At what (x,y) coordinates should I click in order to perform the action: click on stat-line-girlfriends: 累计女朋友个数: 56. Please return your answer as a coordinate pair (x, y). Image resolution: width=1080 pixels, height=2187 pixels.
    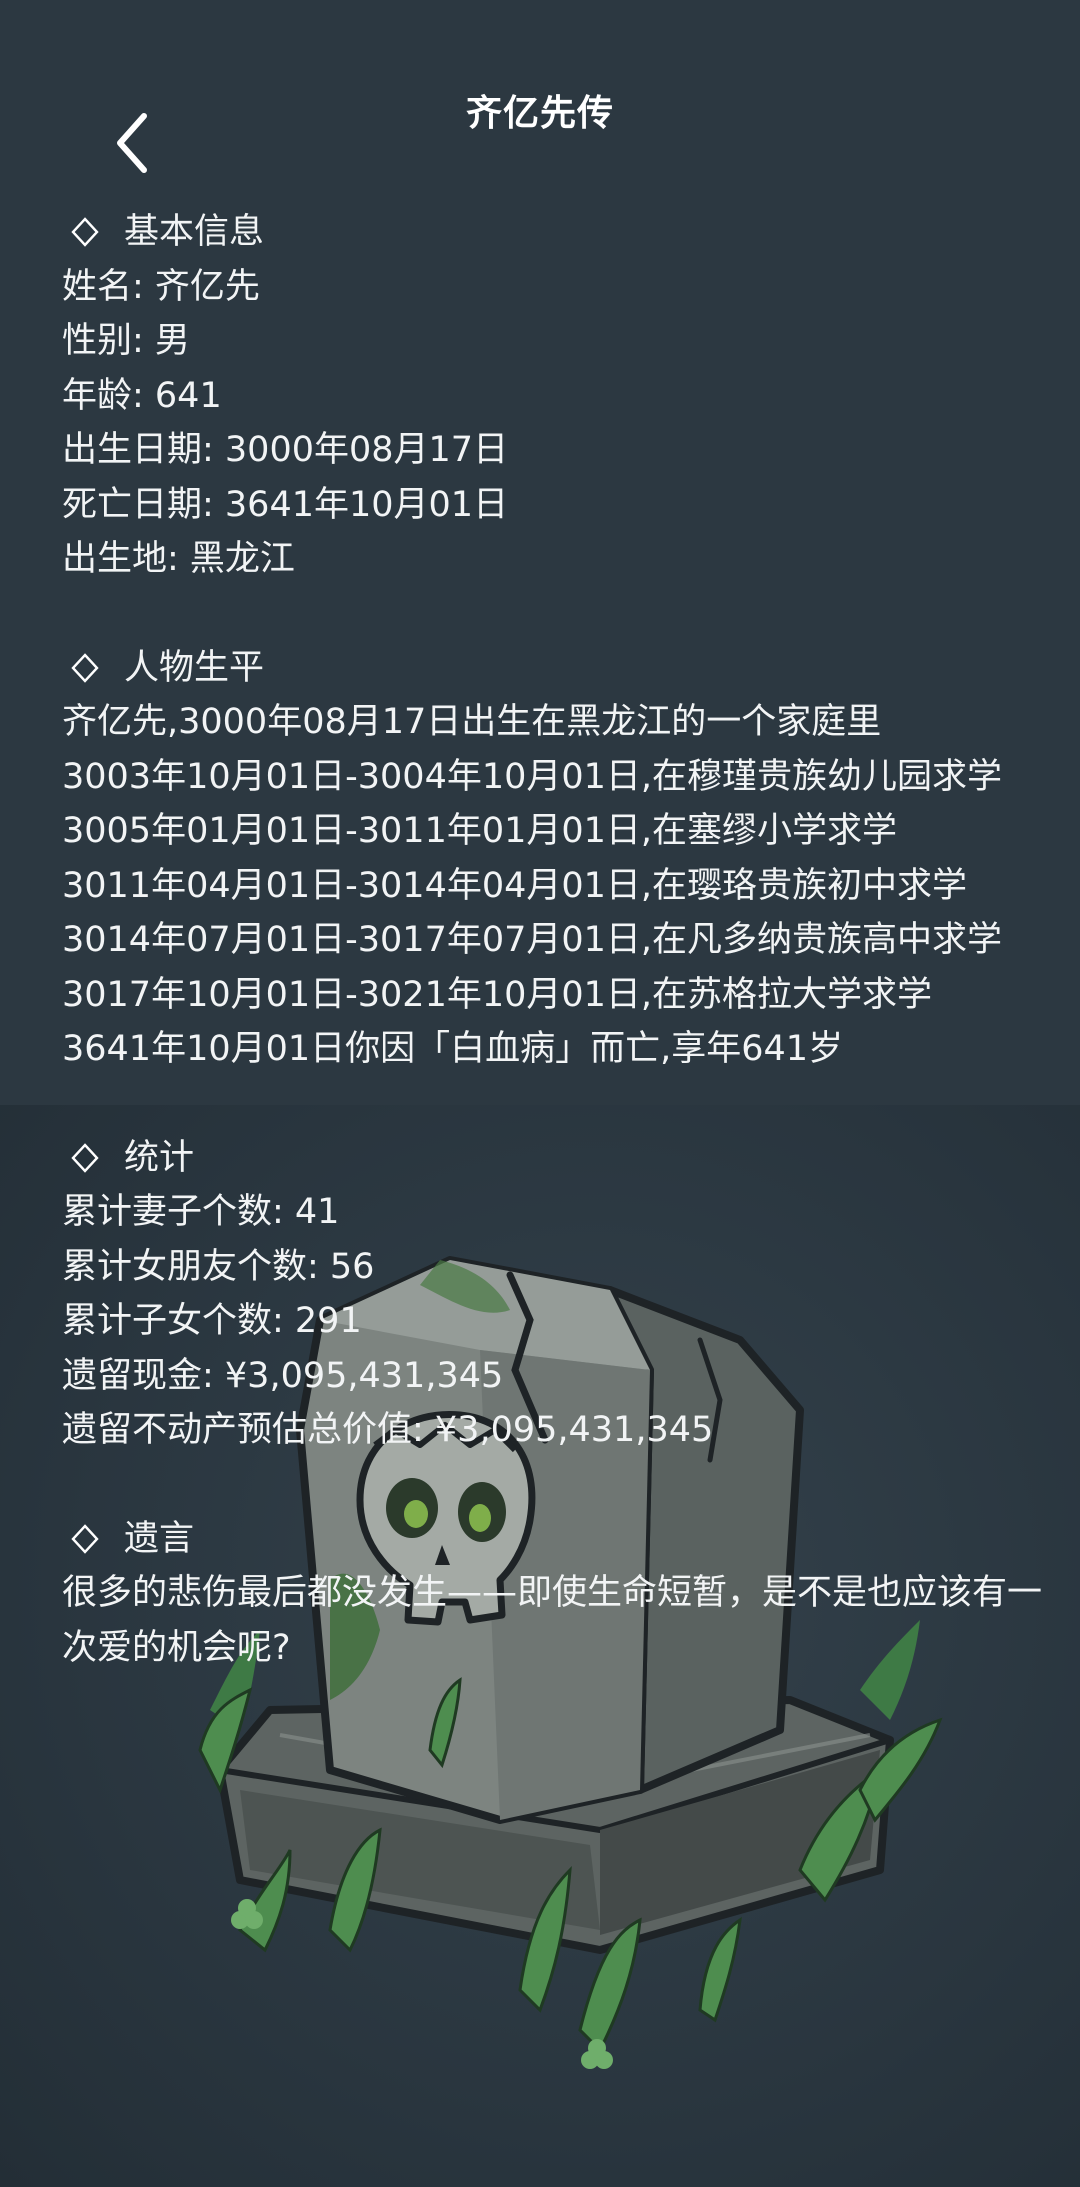
    Looking at the image, I should click on (218, 1266).